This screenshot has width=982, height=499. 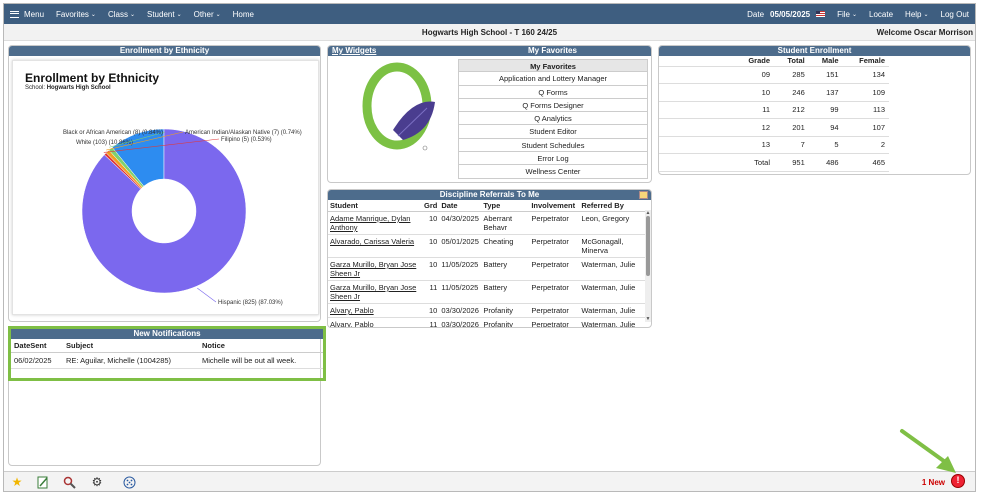 What do you see at coordinates (553, 92) in the screenshot?
I see `favorite-item: Q Forms` at bounding box center [553, 92].